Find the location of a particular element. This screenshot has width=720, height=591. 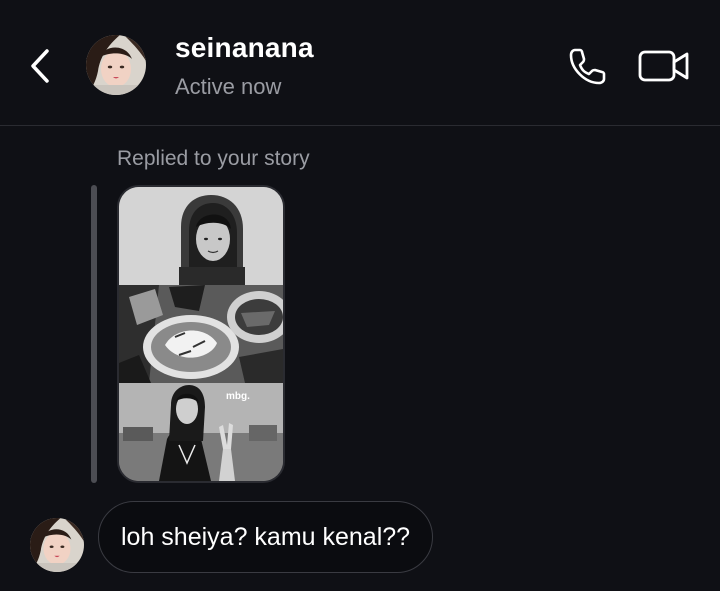

message-sender-avatar is located at coordinates (57, 545).